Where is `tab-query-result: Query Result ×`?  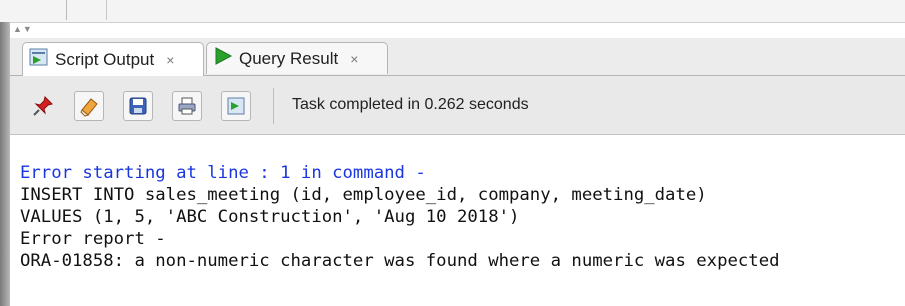 tab-query-result: Query Result × is located at coordinates (297, 58).